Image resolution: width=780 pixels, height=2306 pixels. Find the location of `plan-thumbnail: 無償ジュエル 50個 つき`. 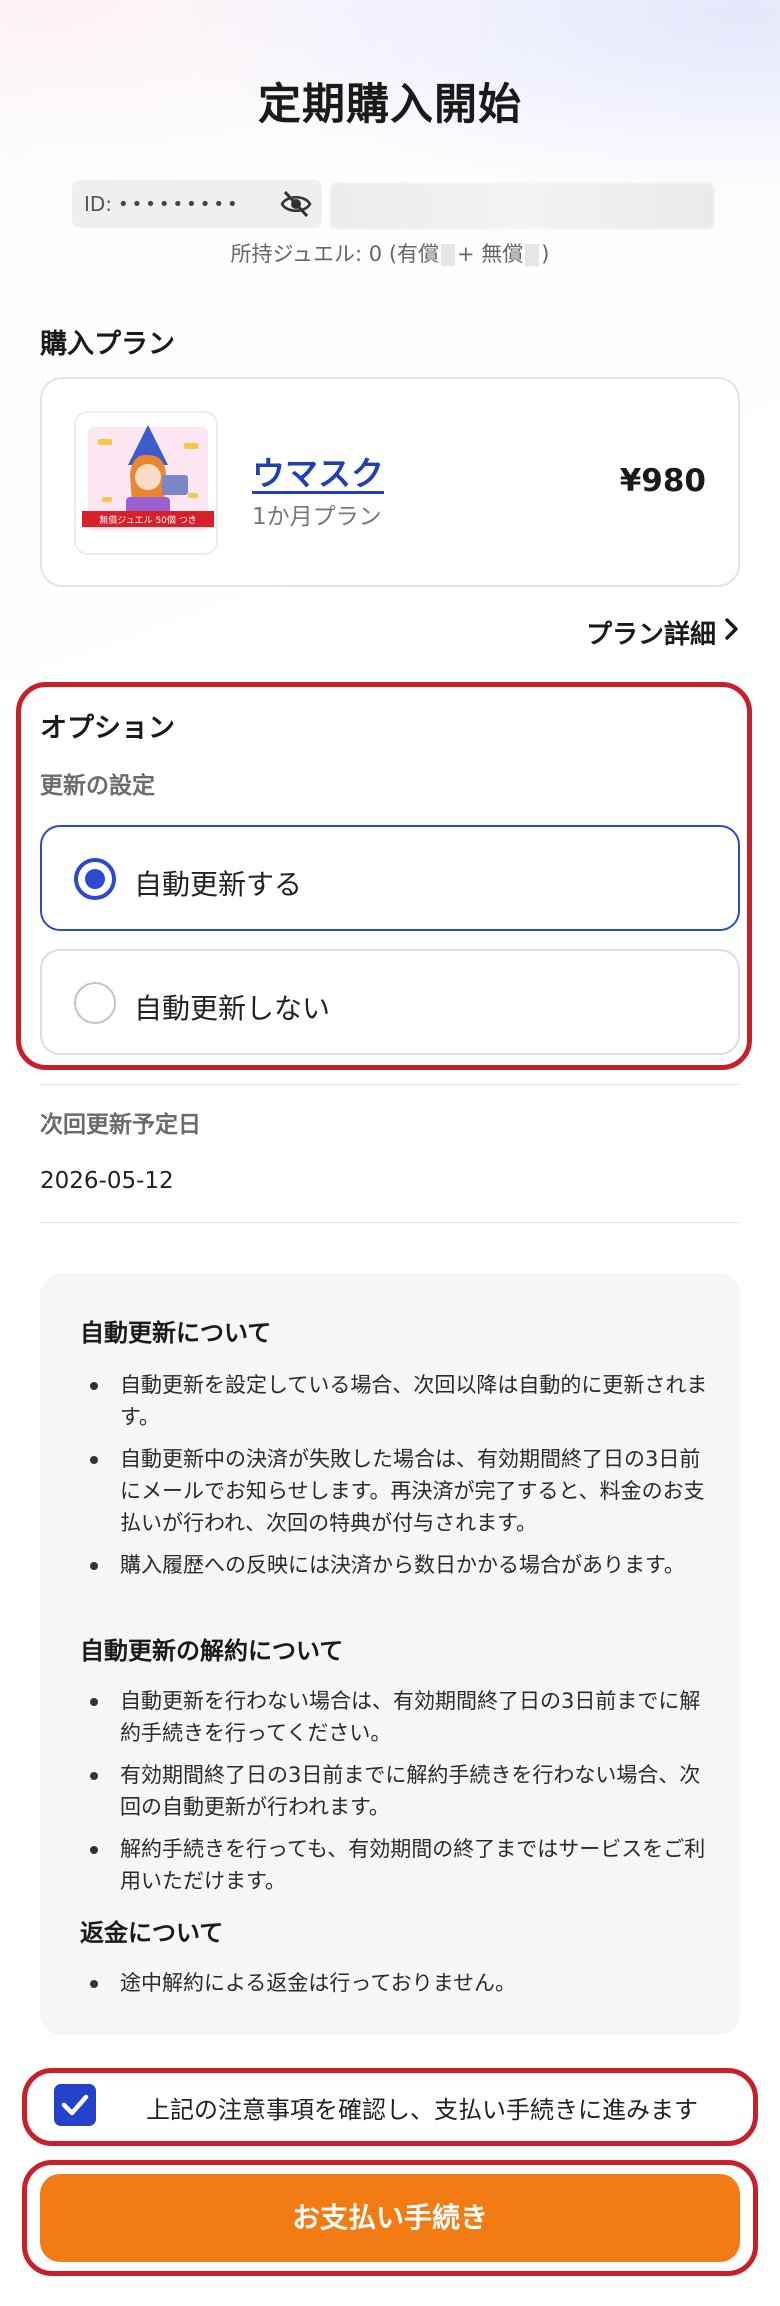

plan-thumbnail: 無償ジュエル 50個 つき is located at coordinates (146, 483).